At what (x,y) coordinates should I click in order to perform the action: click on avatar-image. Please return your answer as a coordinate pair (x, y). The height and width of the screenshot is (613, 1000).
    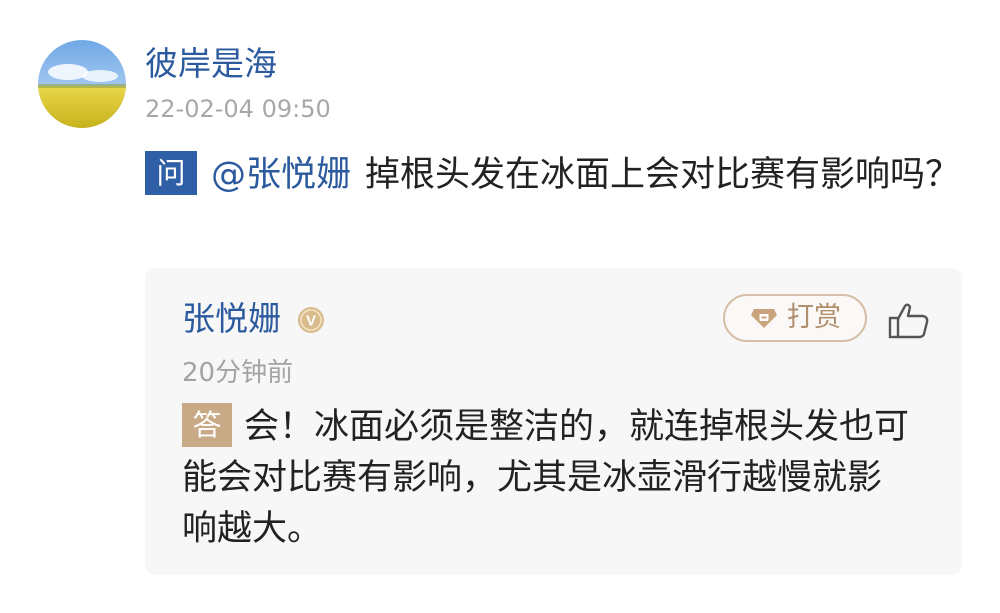
    Looking at the image, I should click on (82, 84).